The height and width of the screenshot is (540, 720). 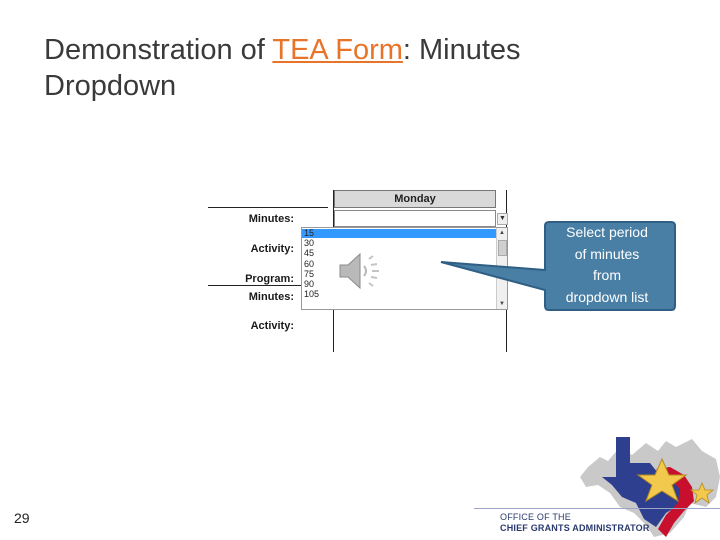 What do you see at coordinates (311, 233) in the screenshot?
I see `dropdown-option: 15` at bounding box center [311, 233].